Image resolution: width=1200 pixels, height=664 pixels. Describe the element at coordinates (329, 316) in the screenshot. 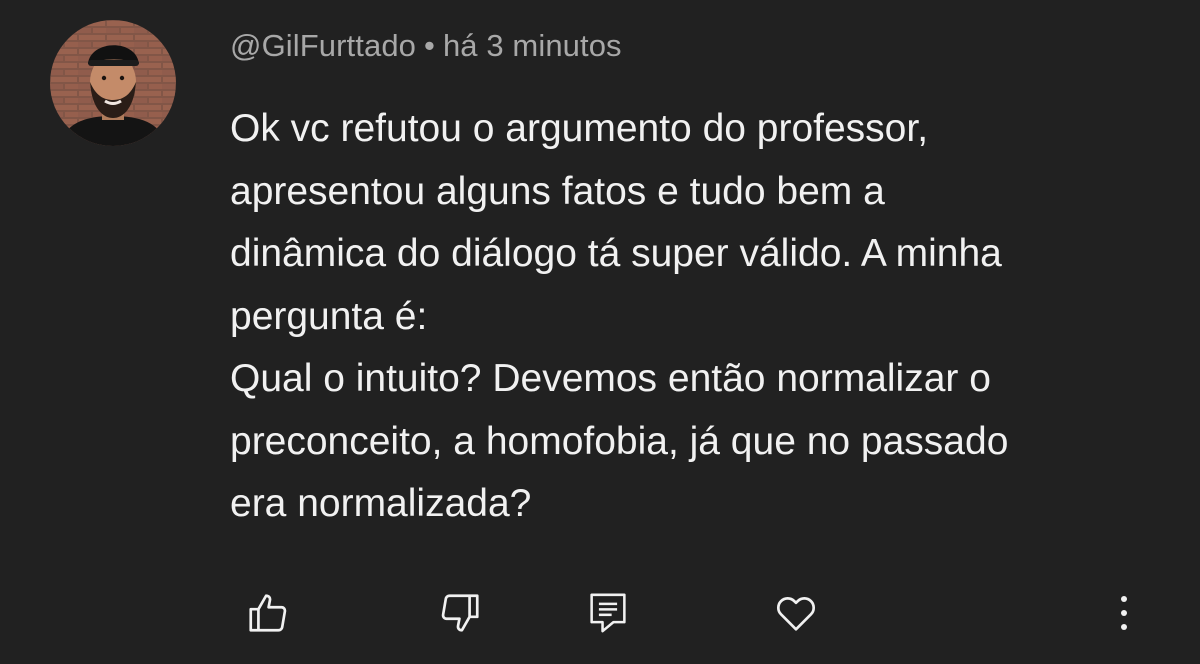

I see `comment-text-line: pergunta é:` at that location.